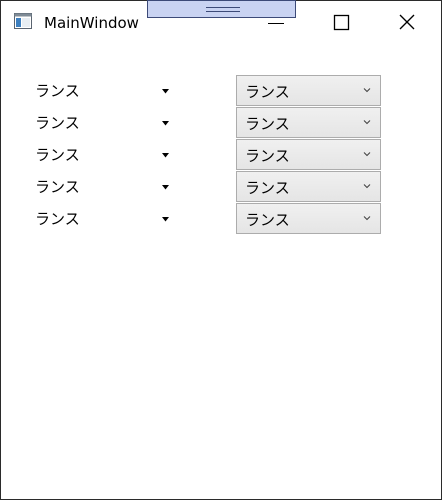  I want to click on close-button, so click(408, 23).